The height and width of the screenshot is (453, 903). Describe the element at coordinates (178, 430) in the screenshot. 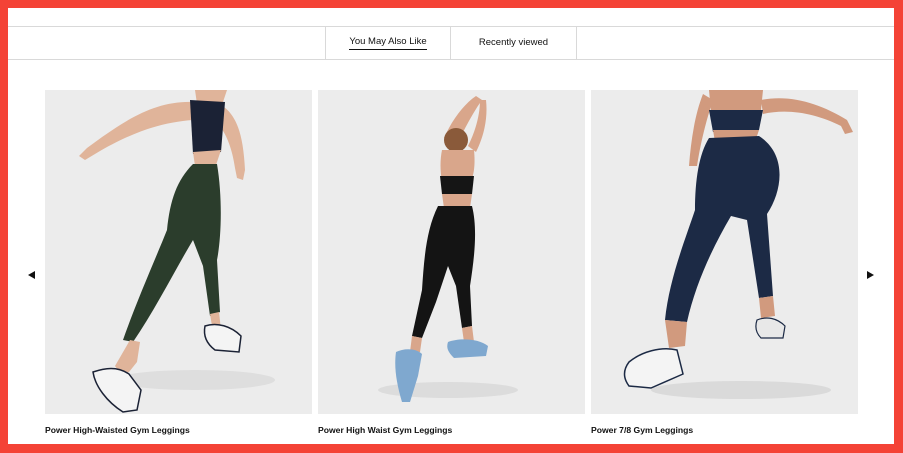

I see `product-name: Power High-Waisted Gym Leggings` at that location.